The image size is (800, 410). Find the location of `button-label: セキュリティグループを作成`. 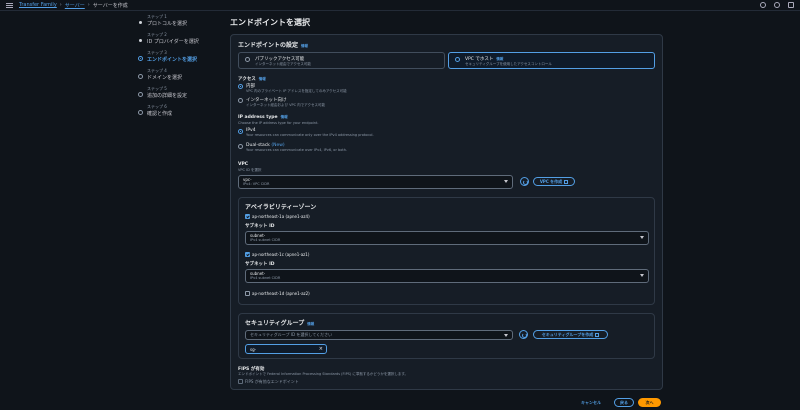

button-label: セキュリティグループを作成 is located at coordinates (567, 334).